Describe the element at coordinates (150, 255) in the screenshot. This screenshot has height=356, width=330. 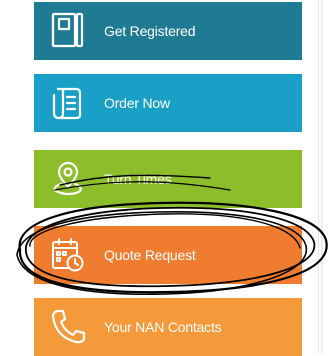
I see `quote-request-label: Quote Request` at that location.